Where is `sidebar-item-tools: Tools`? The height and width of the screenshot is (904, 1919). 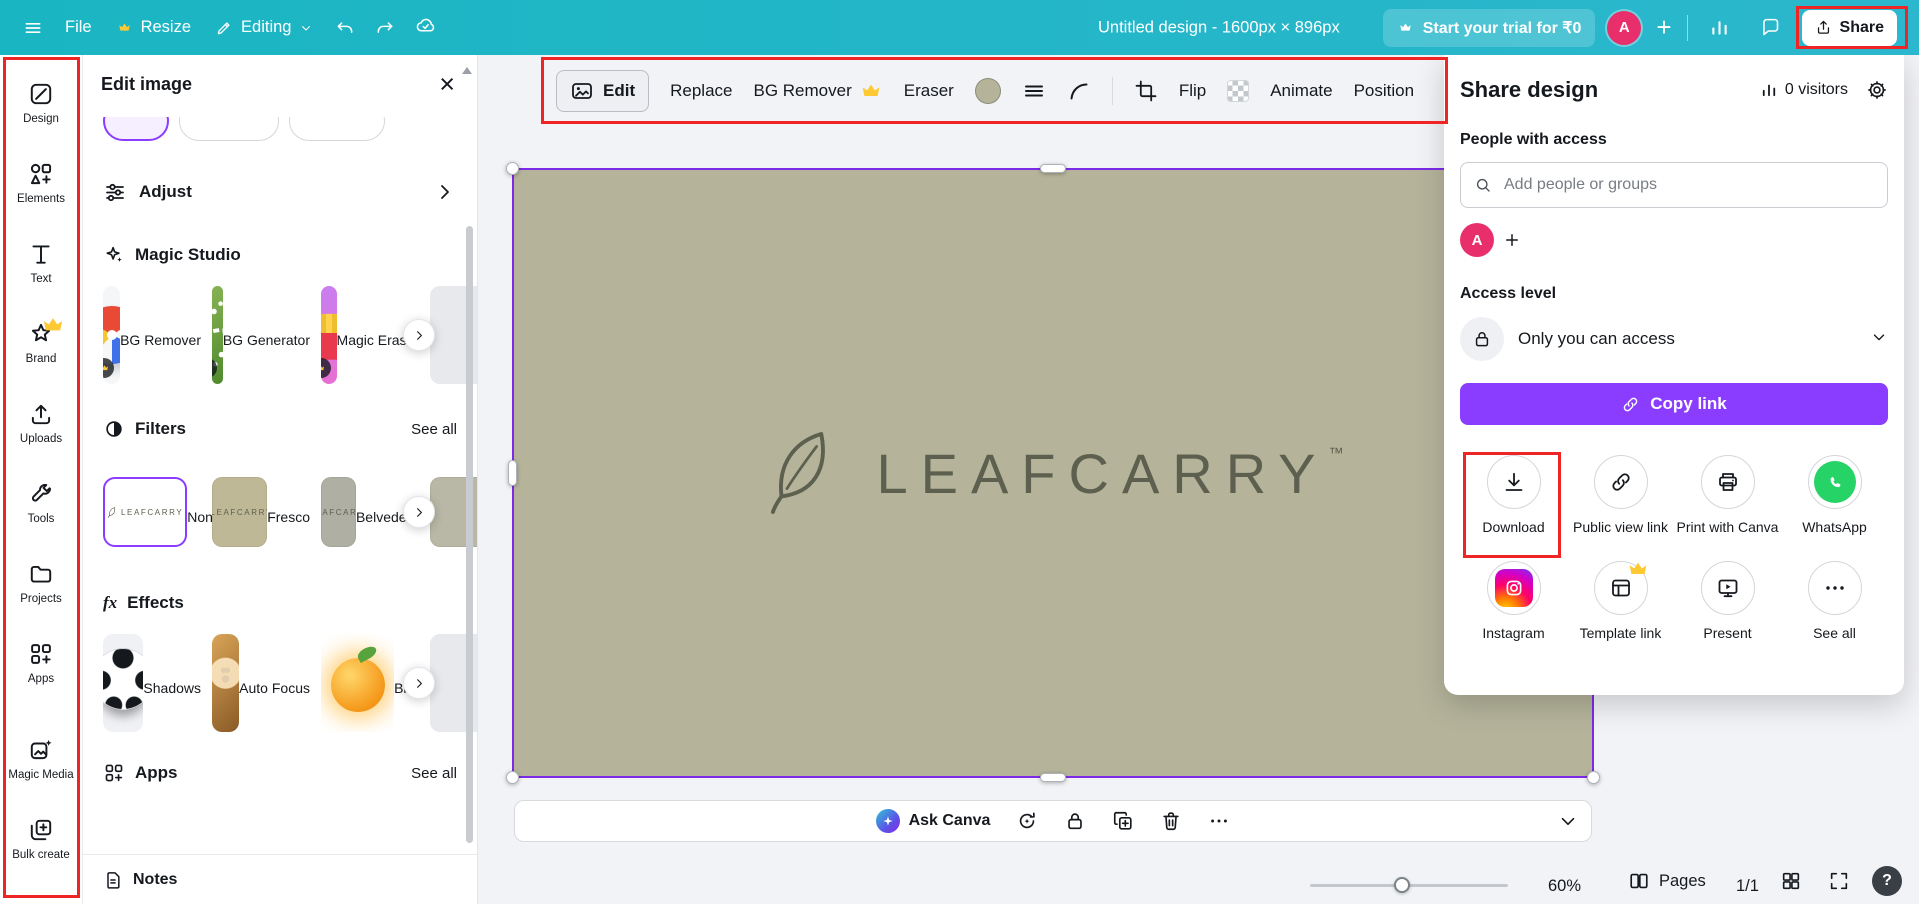
sidebar-item-tools: Tools is located at coordinates (41, 503).